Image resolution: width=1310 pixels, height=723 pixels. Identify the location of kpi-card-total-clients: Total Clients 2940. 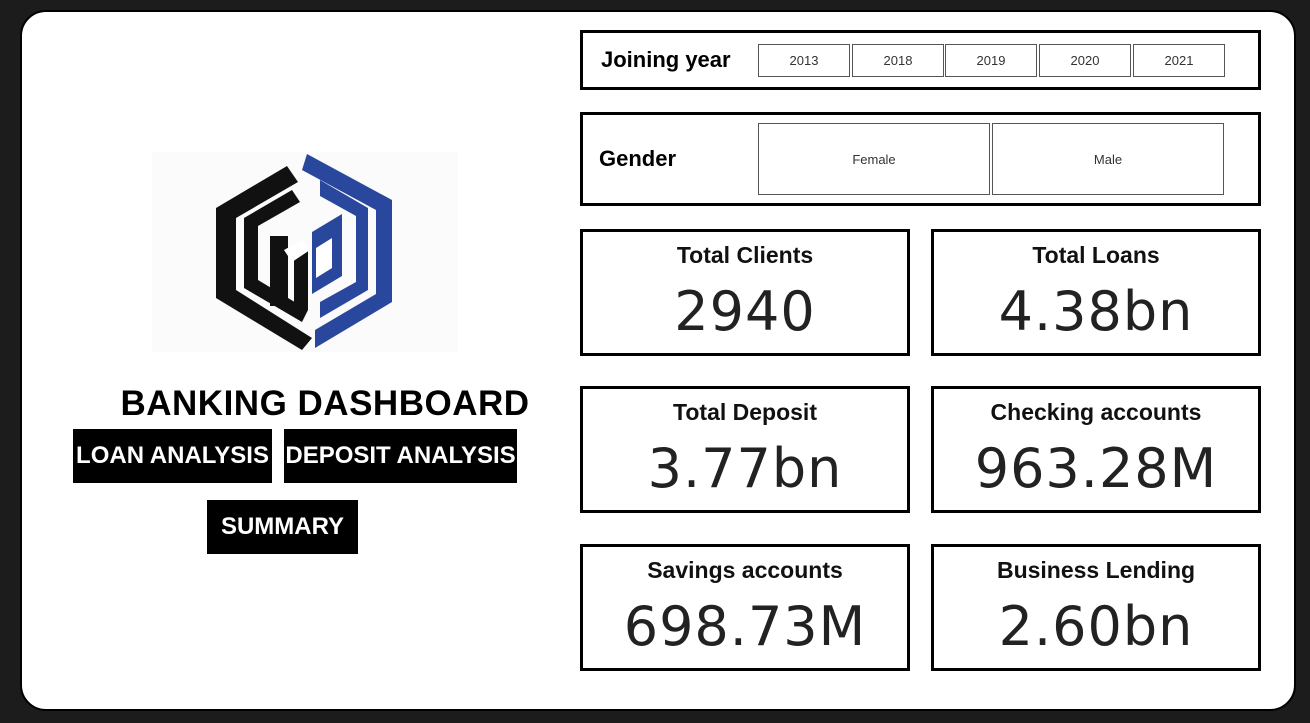
(745, 292).